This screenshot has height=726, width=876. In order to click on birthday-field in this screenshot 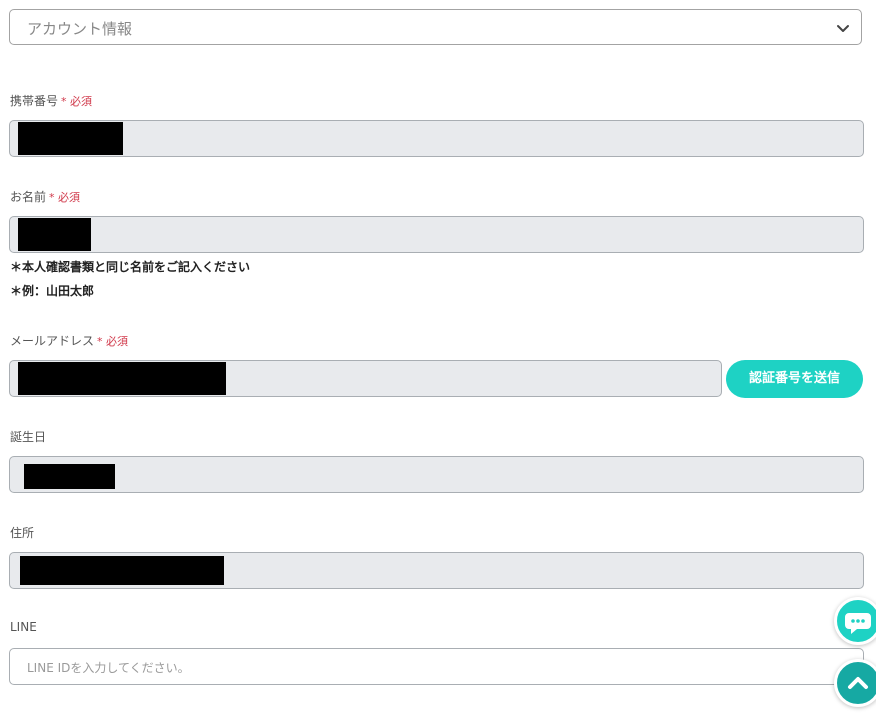, I will do `click(436, 474)`.